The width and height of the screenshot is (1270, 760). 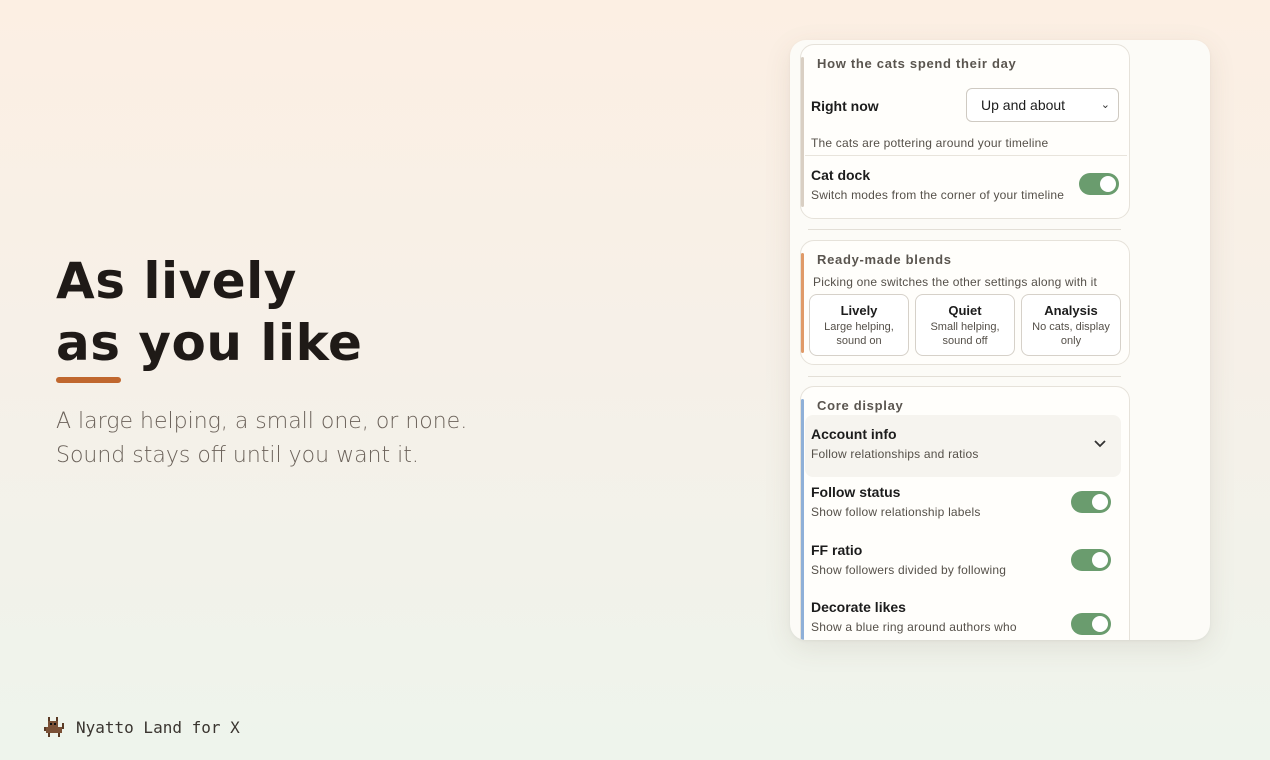 I want to click on cat-dock-toggle, so click(x=1099, y=184).